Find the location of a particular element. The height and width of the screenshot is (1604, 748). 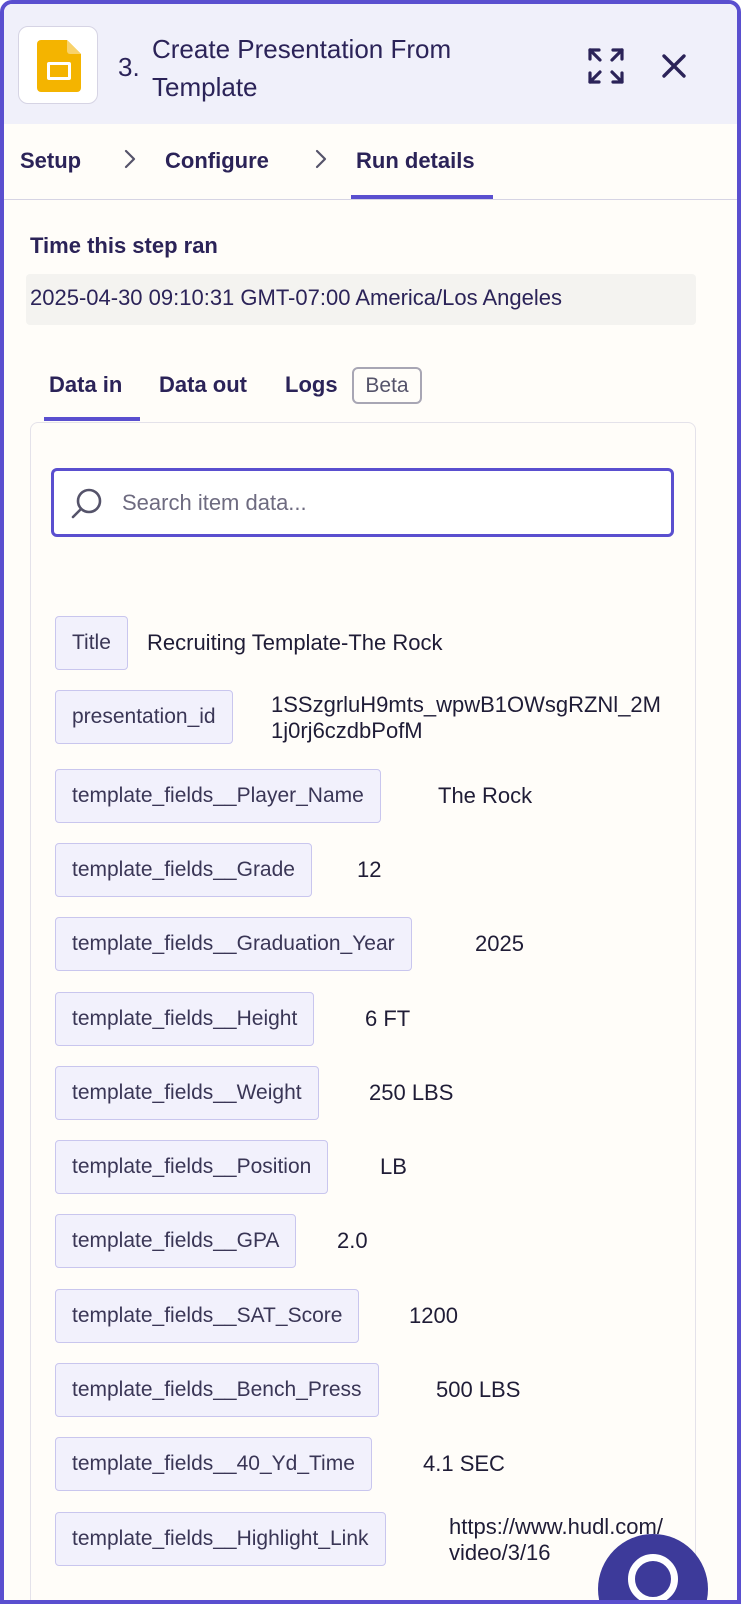

step-nav: Setup Configure Run details is located at coordinates (370, 162).